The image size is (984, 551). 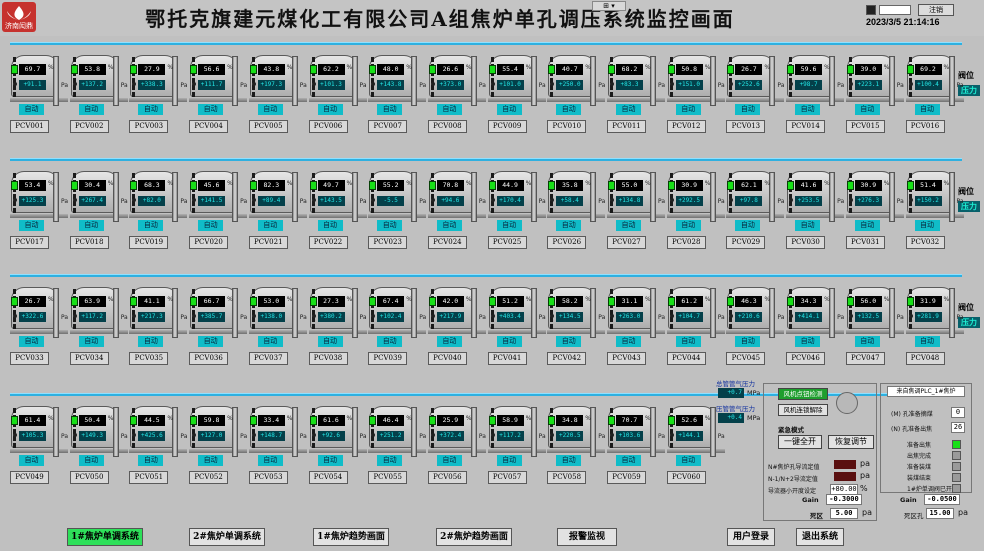 What do you see at coordinates (806, 358) in the screenshot?
I see `valve-id-button: PCV046` at bounding box center [806, 358].